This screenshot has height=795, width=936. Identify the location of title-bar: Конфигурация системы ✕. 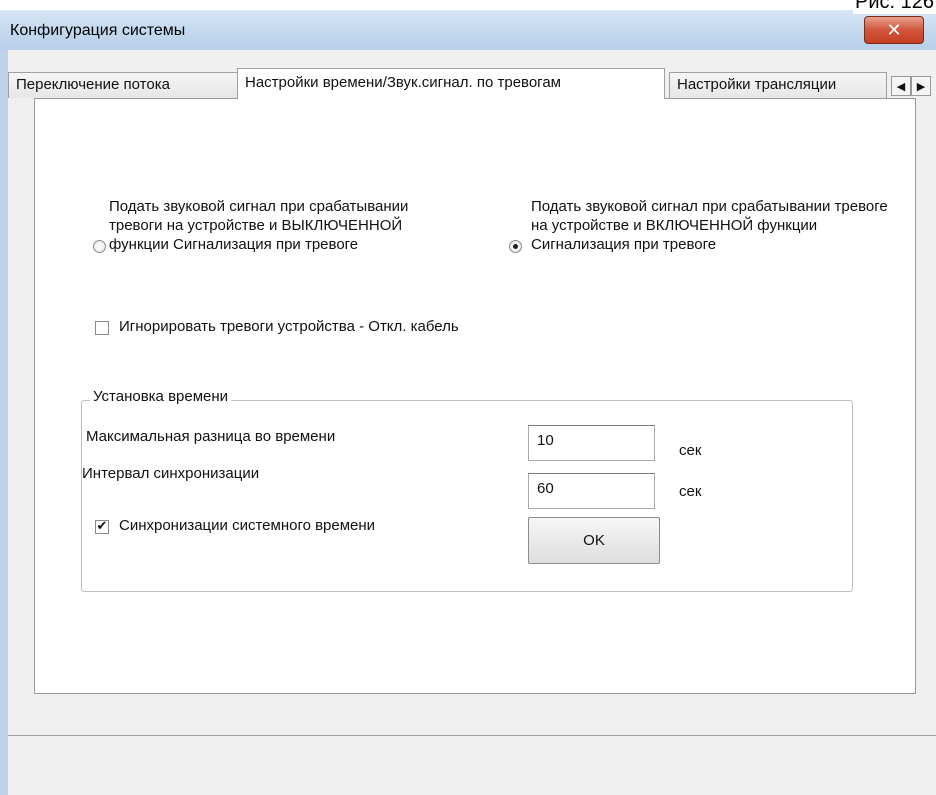
(468, 30).